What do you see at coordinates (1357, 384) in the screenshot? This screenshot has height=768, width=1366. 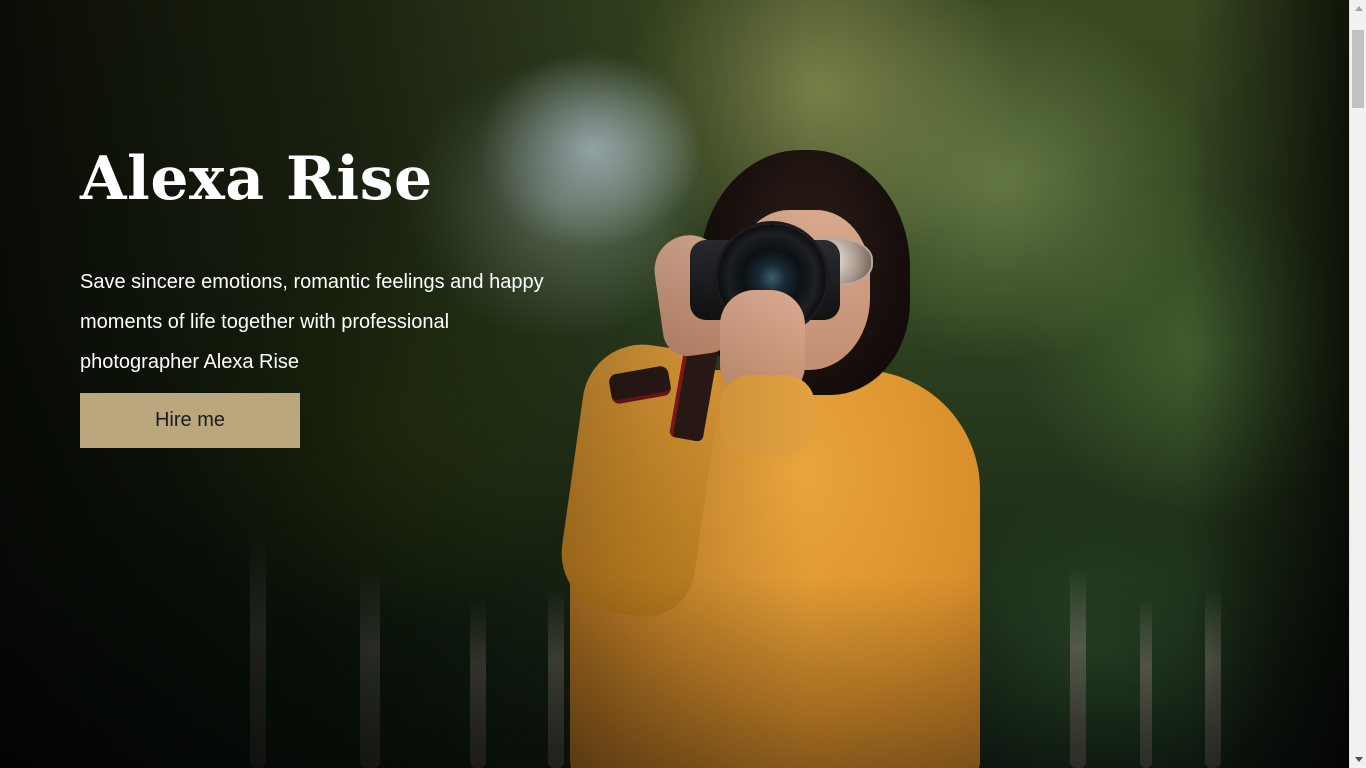 I see `vertical-scrollbar` at bounding box center [1357, 384].